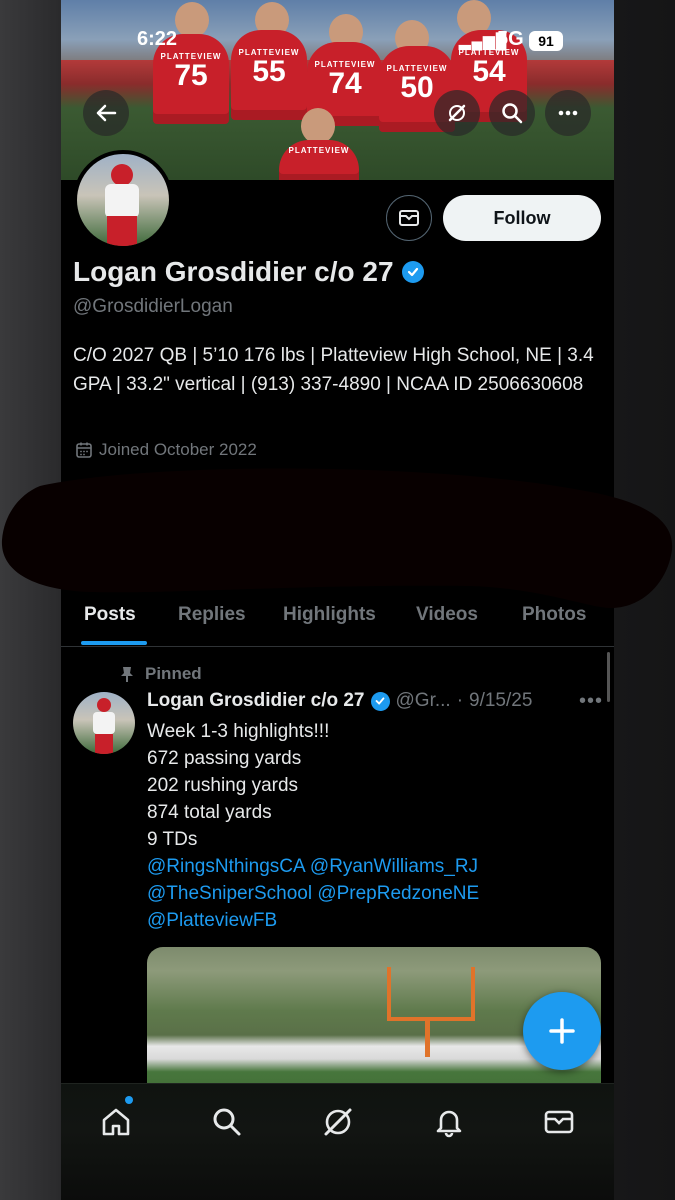 This screenshot has height=1200, width=675. Describe the element at coordinates (546, 41) in the screenshot. I see `battery-indicator: 91` at that location.